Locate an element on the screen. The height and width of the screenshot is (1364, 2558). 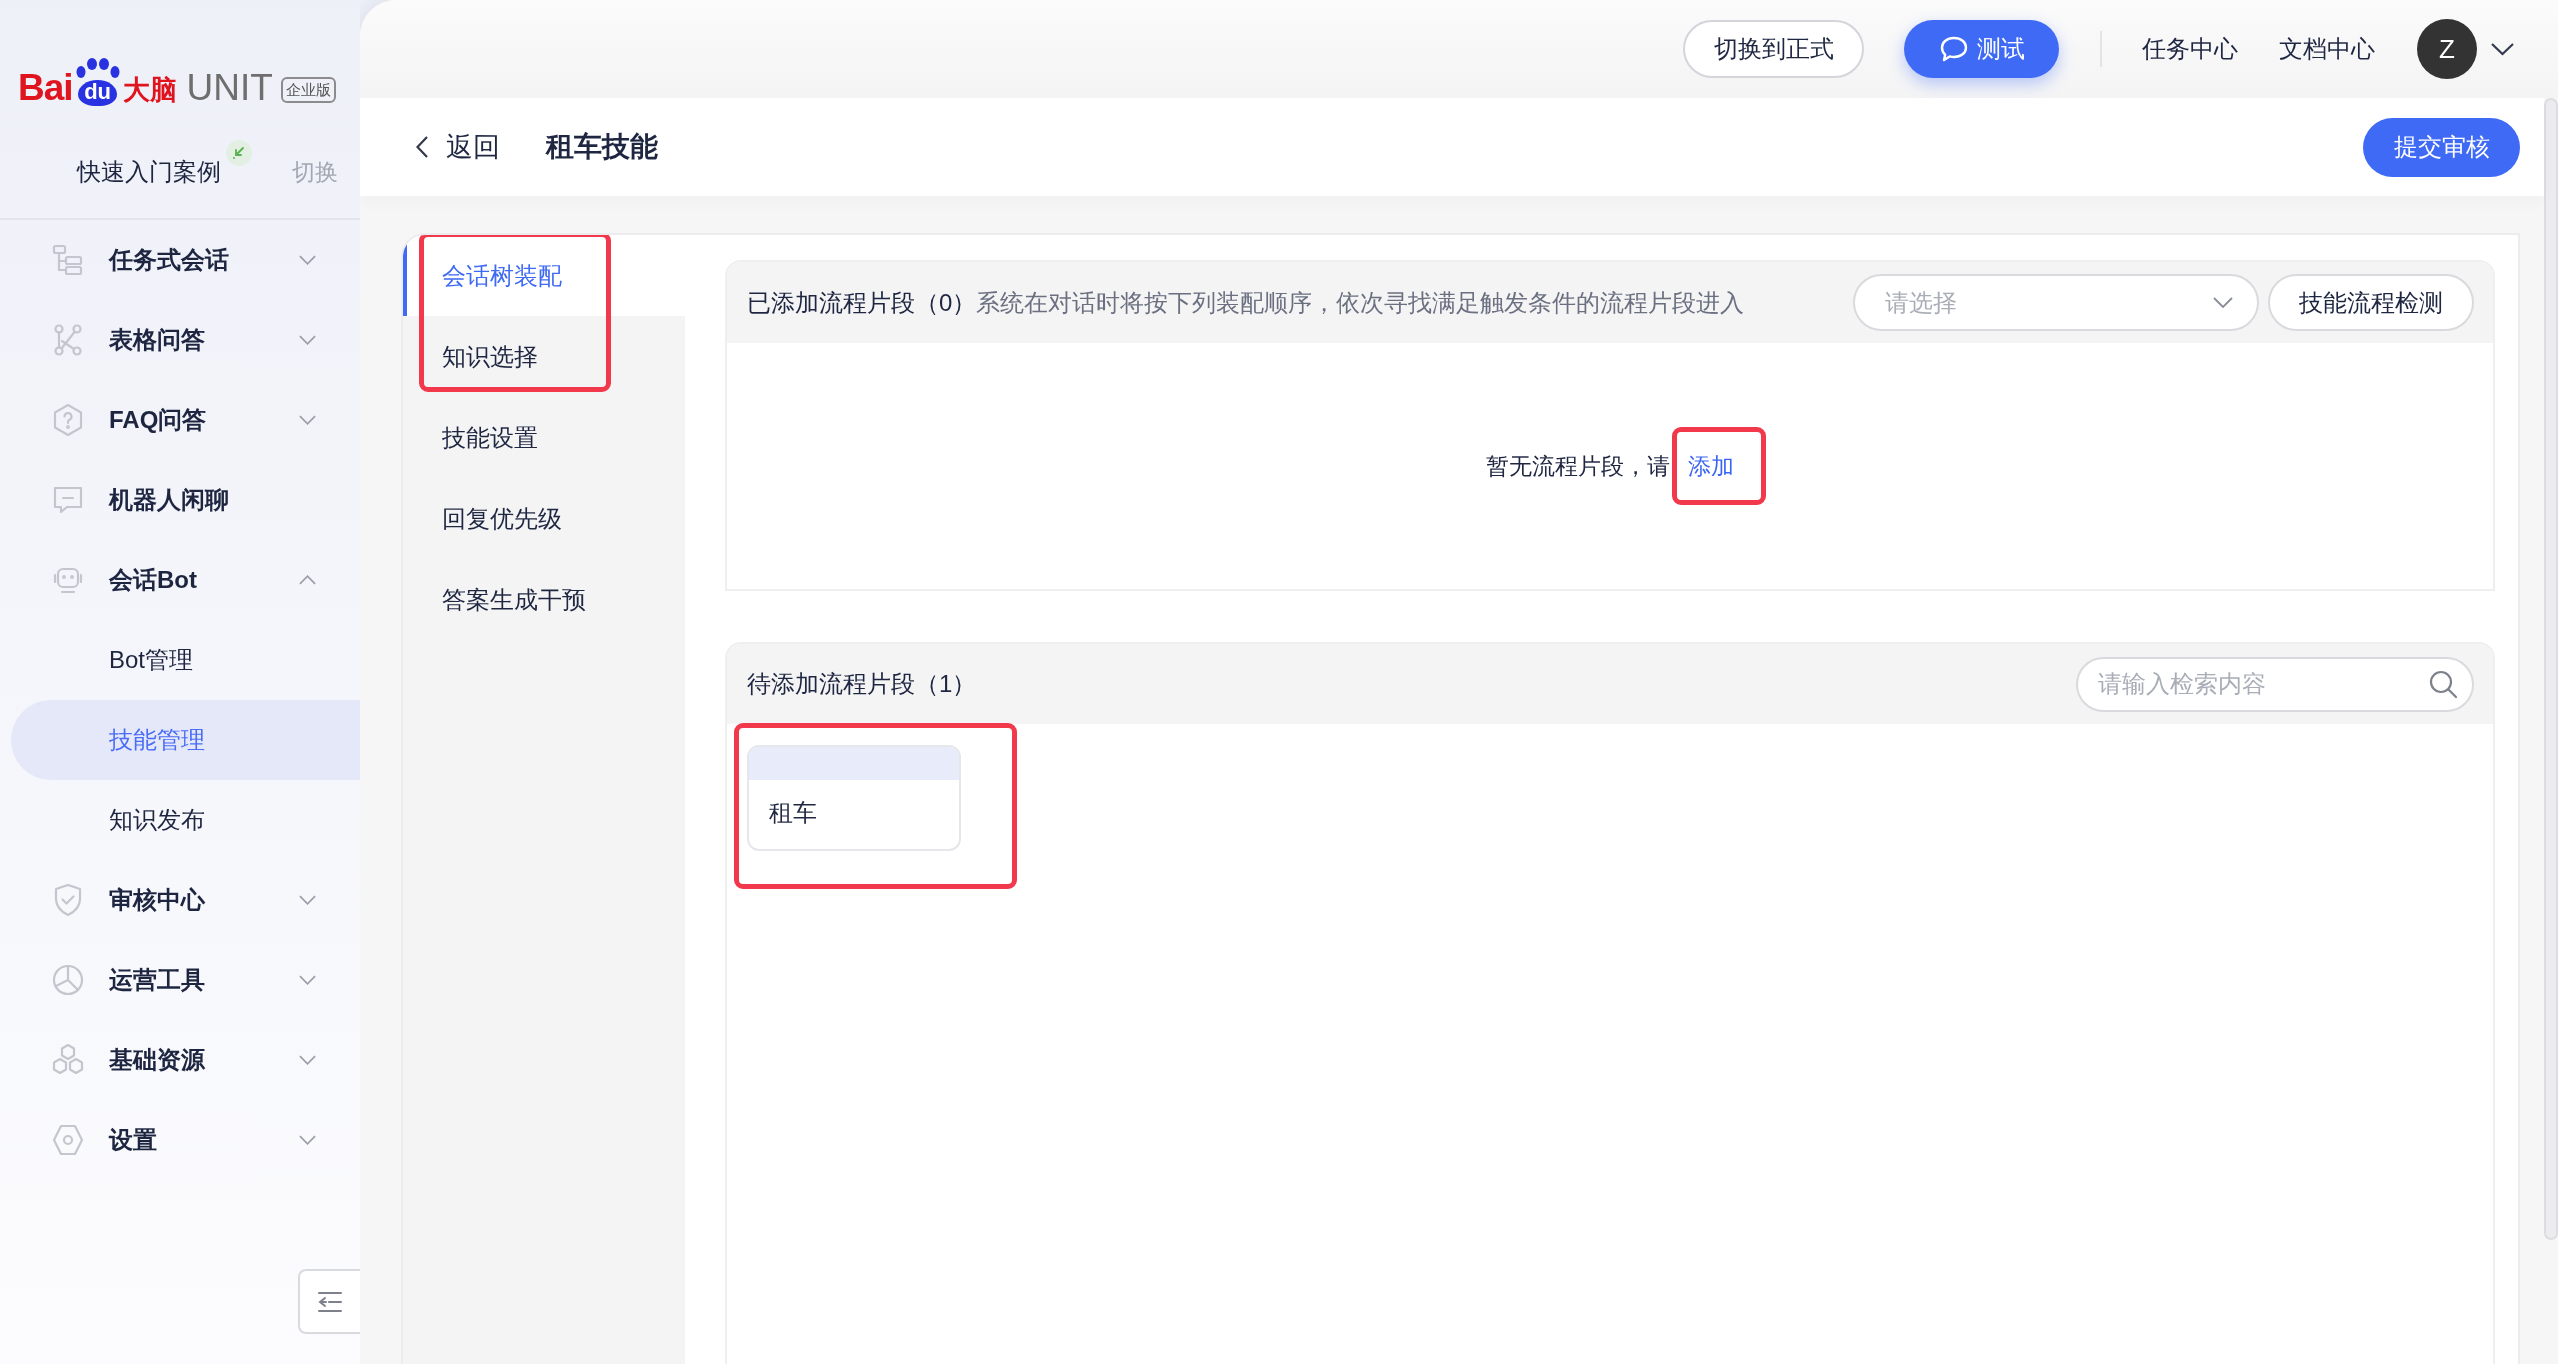
menu-item: 设置 is located at coordinates (180, 1140).